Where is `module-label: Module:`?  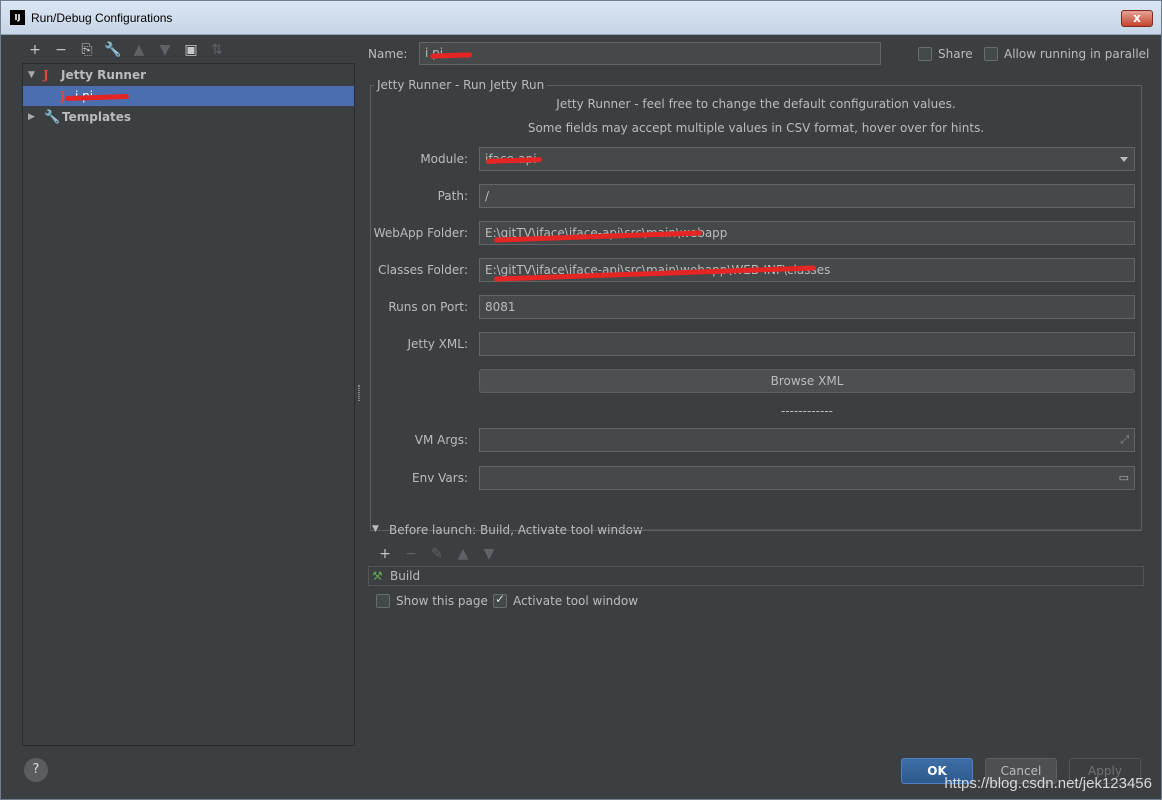 module-label: Module: is located at coordinates (444, 159).